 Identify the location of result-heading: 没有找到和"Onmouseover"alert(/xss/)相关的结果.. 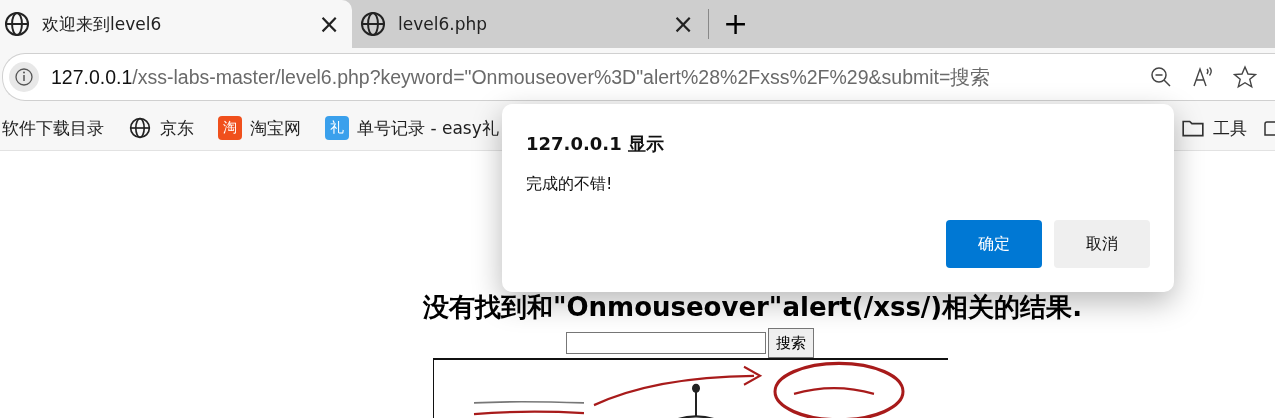
(752, 307).